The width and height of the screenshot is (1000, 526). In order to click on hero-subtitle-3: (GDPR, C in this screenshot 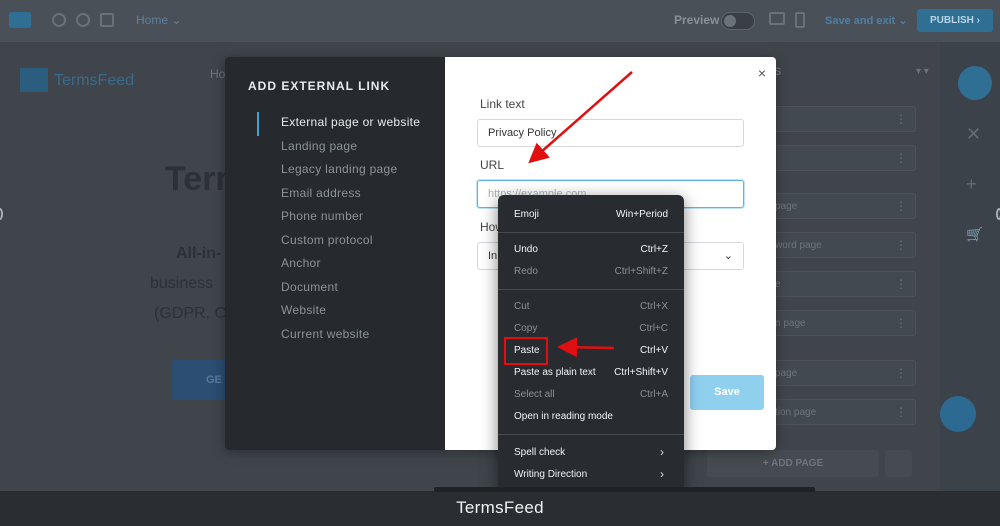, I will do `click(190, 313)`.